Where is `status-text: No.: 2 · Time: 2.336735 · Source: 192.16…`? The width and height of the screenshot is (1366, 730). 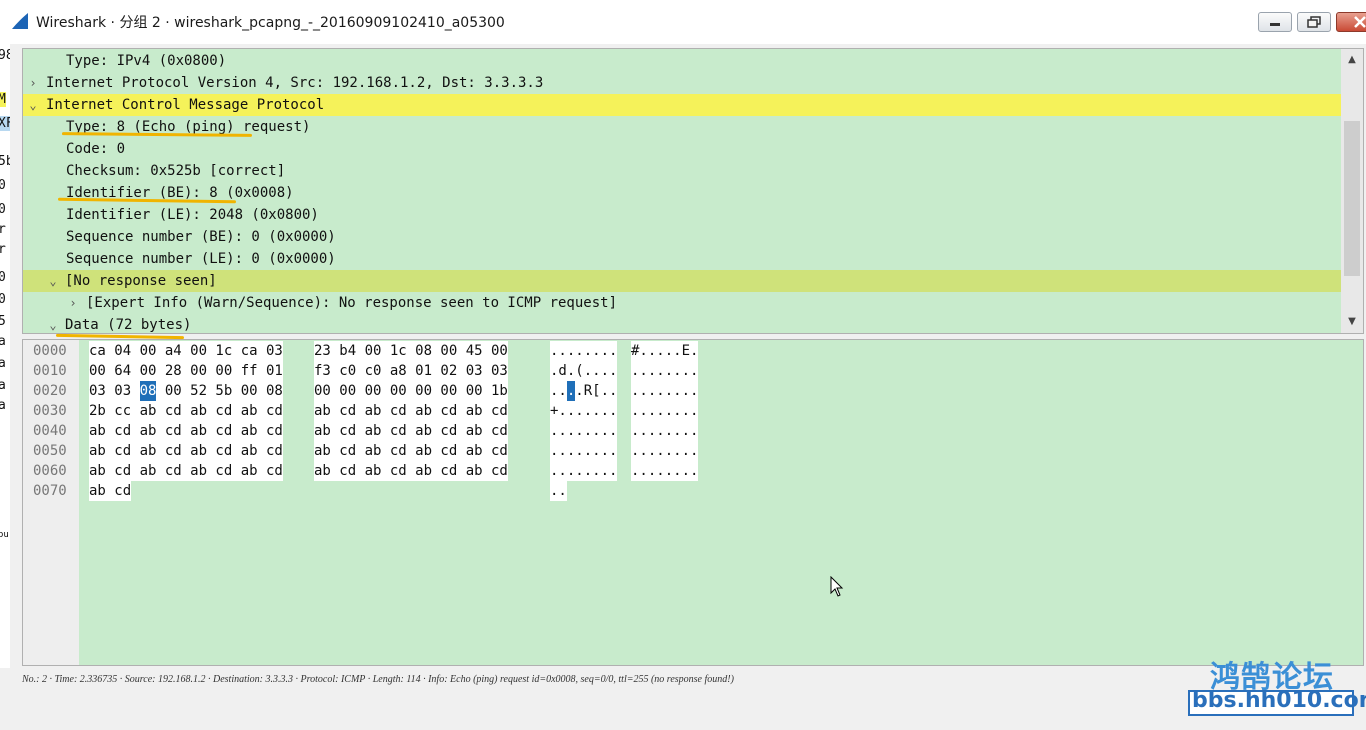
status-text: No.: 2 · Time: 2.336735 · Source: 192.16… is located at coordinates (378, 679).